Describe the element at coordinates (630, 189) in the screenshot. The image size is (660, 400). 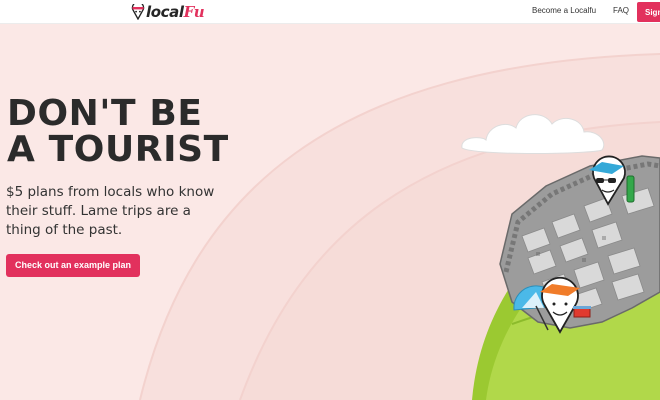
I see `bottle-icon` at that location.